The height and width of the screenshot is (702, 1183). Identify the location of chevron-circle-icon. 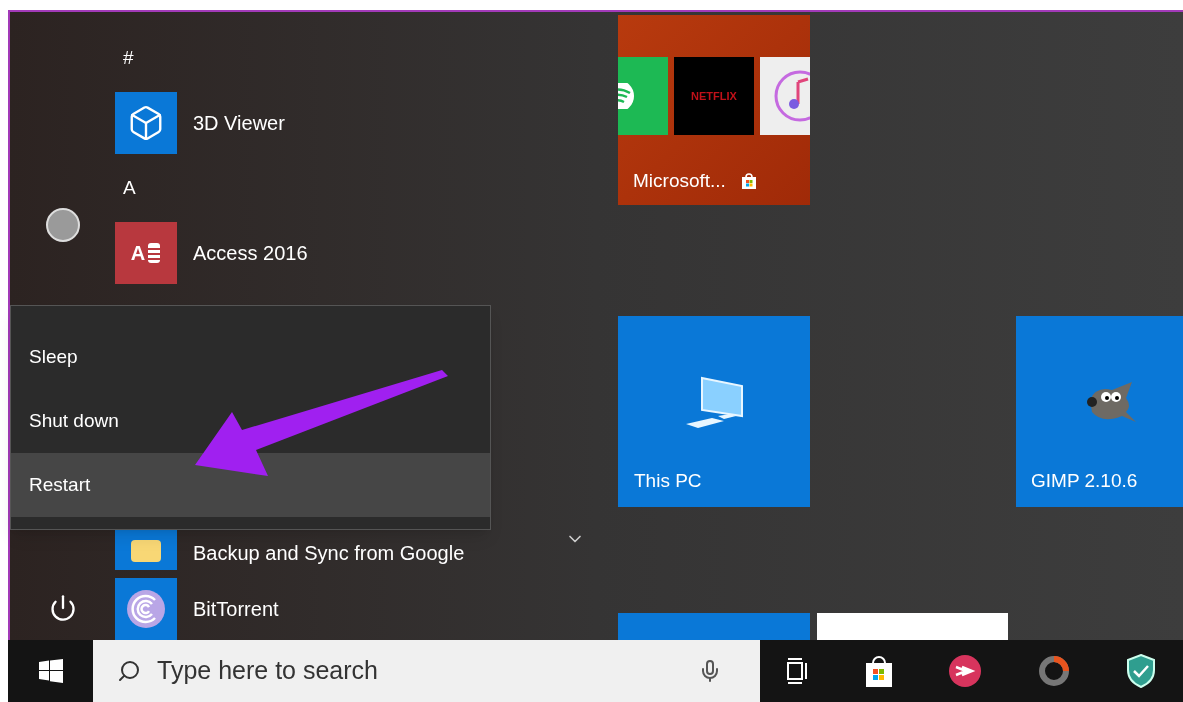
(965, 671).